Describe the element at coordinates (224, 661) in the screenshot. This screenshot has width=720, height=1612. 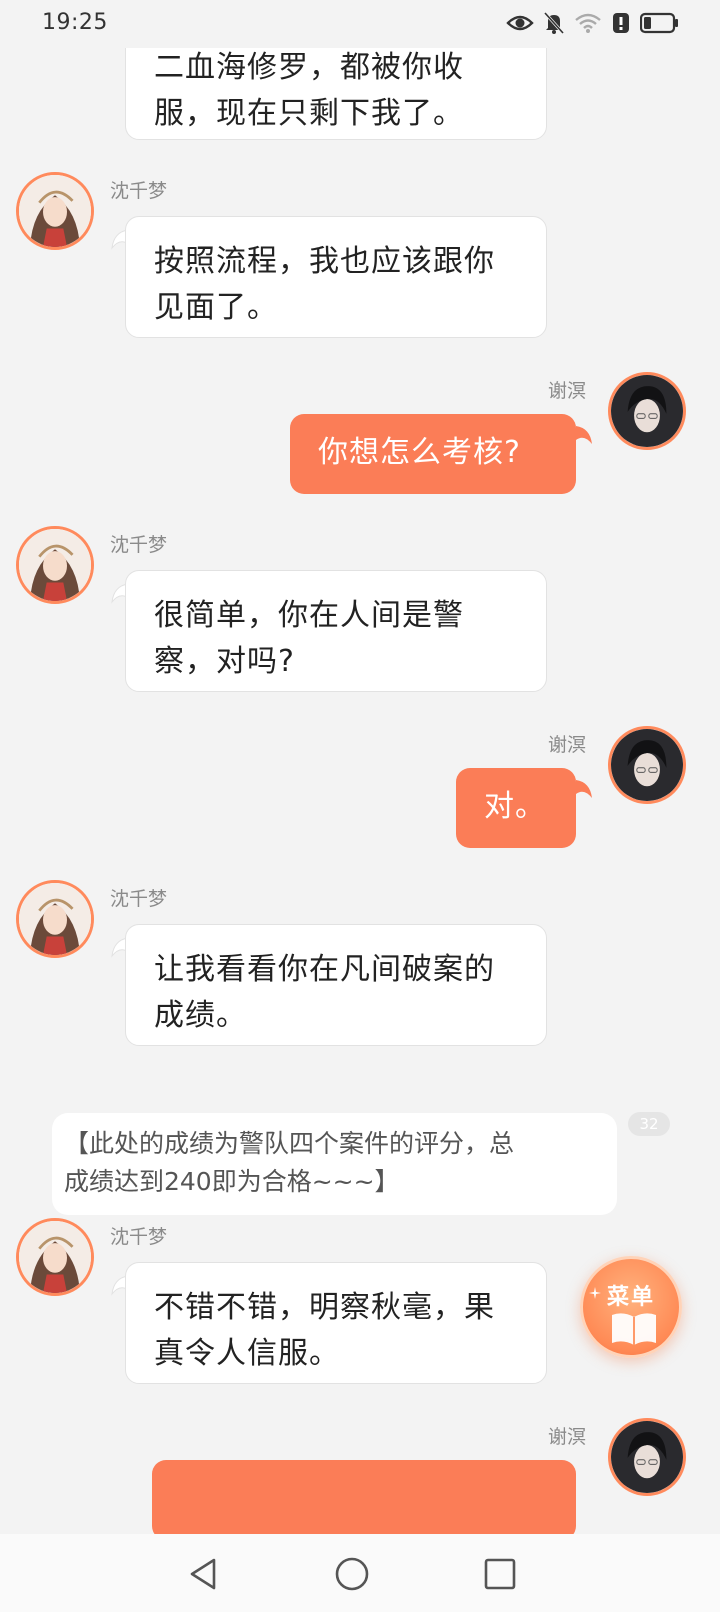
I see `message-line: 察，对吗?` at that location.